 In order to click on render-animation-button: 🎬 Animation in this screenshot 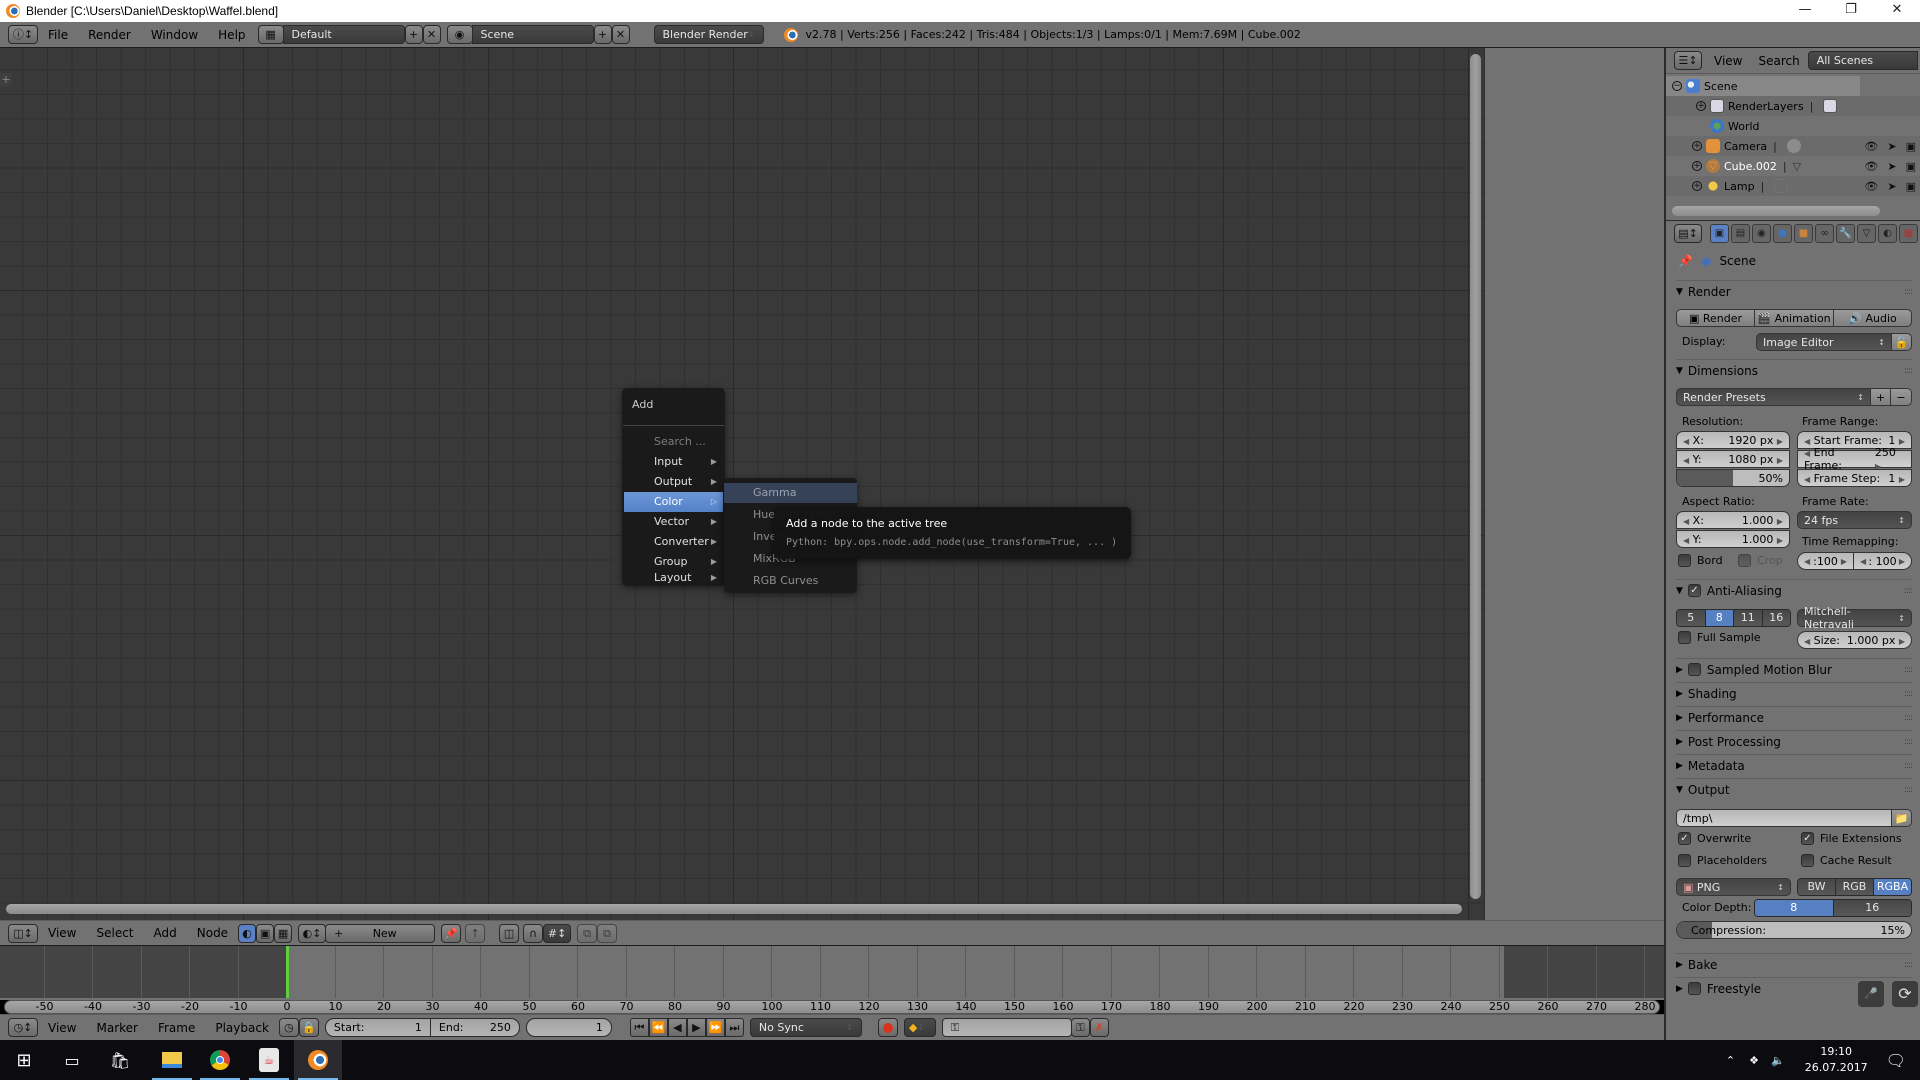, I will do `click(1794, 318)`.